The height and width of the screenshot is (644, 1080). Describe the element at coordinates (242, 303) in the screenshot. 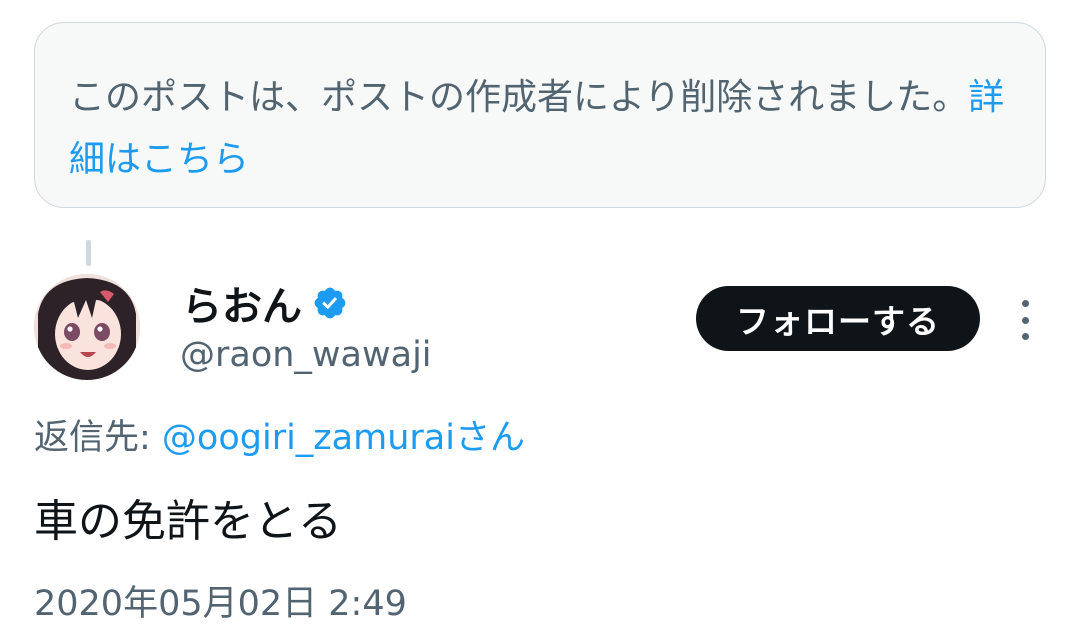

I see `display-name: らおん` at that location.